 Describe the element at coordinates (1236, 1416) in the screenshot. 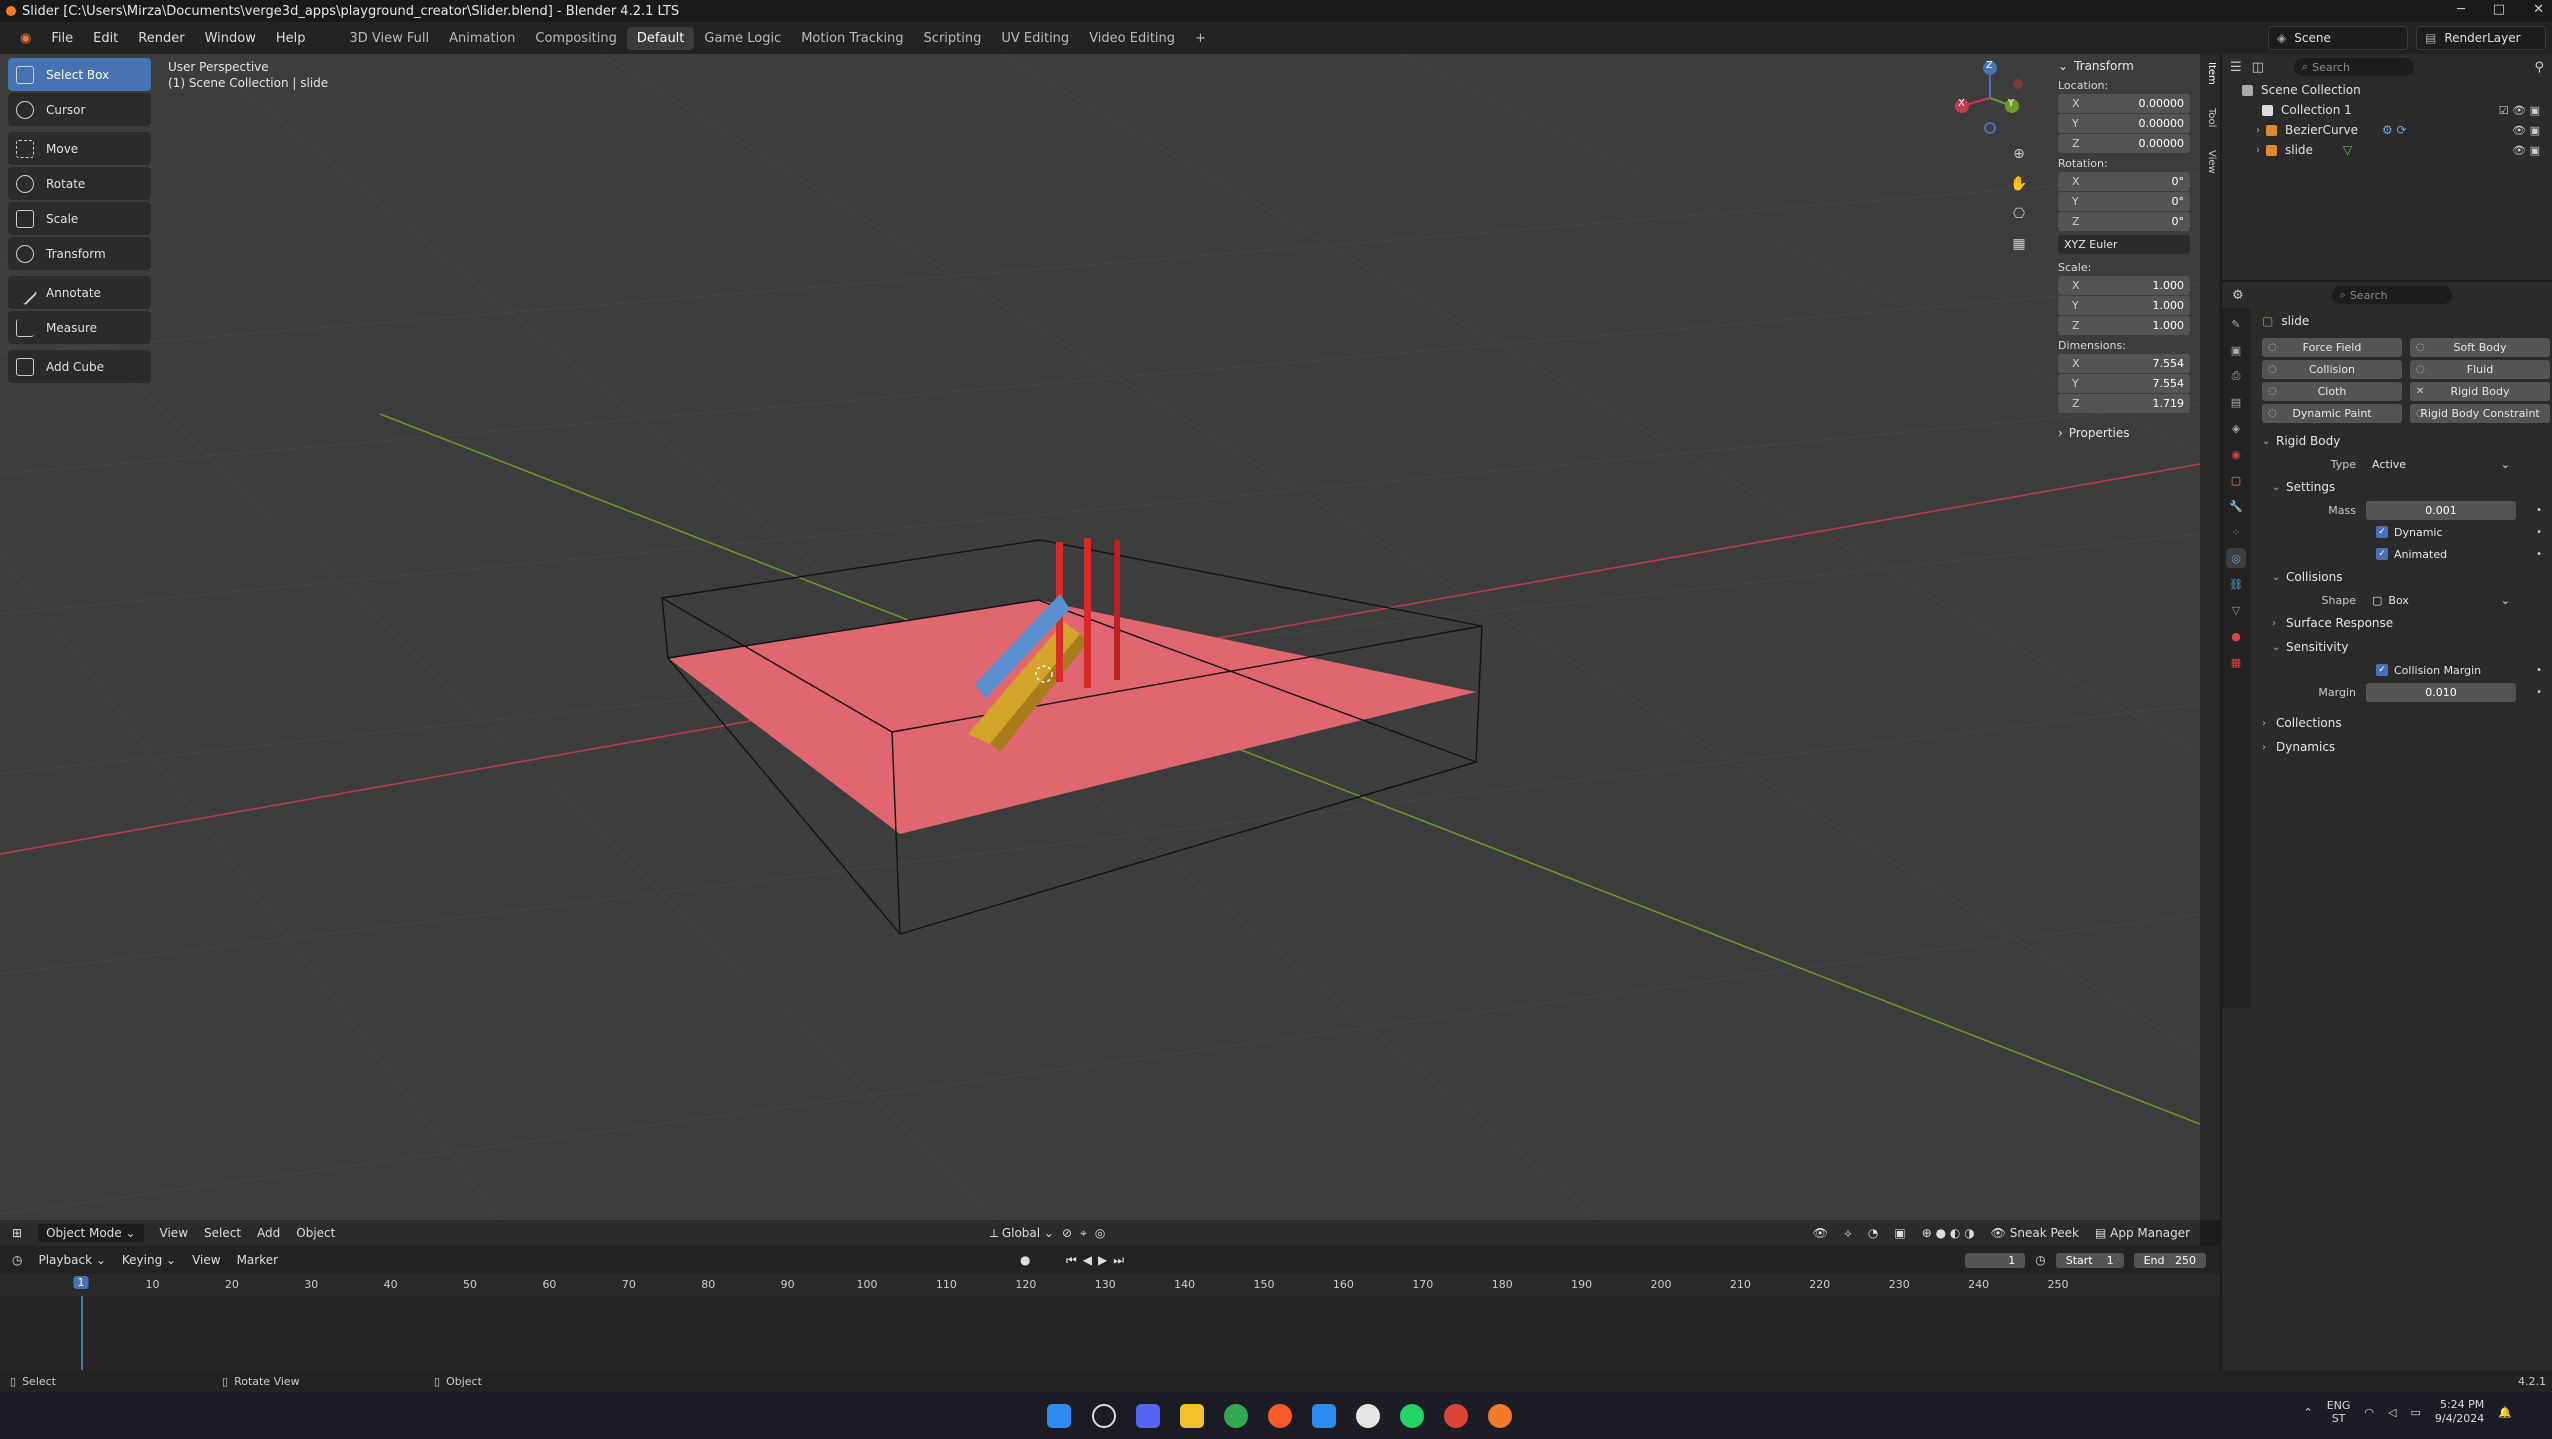

I see `chrome-icon` at that location.